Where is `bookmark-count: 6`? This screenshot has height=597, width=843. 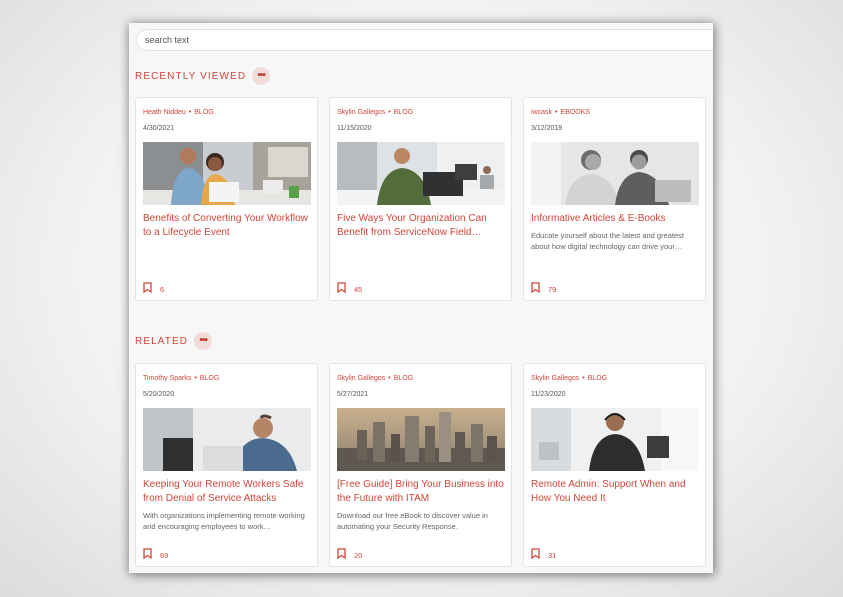 bookmark-count: 6 is located at coordinates (162, 289).